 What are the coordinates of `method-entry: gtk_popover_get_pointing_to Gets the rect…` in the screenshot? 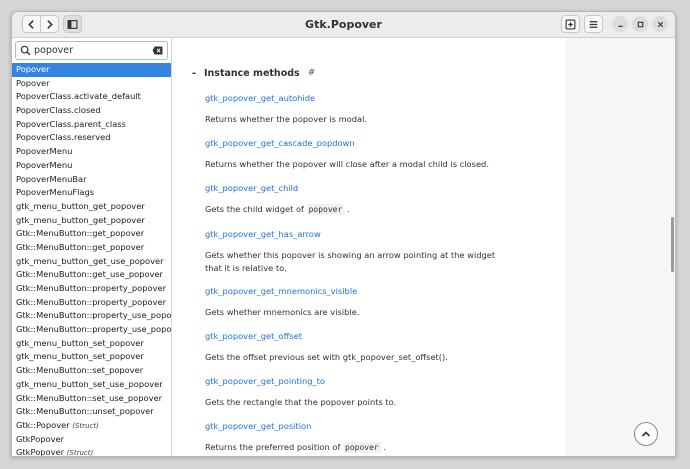 It's located at (355, 392).